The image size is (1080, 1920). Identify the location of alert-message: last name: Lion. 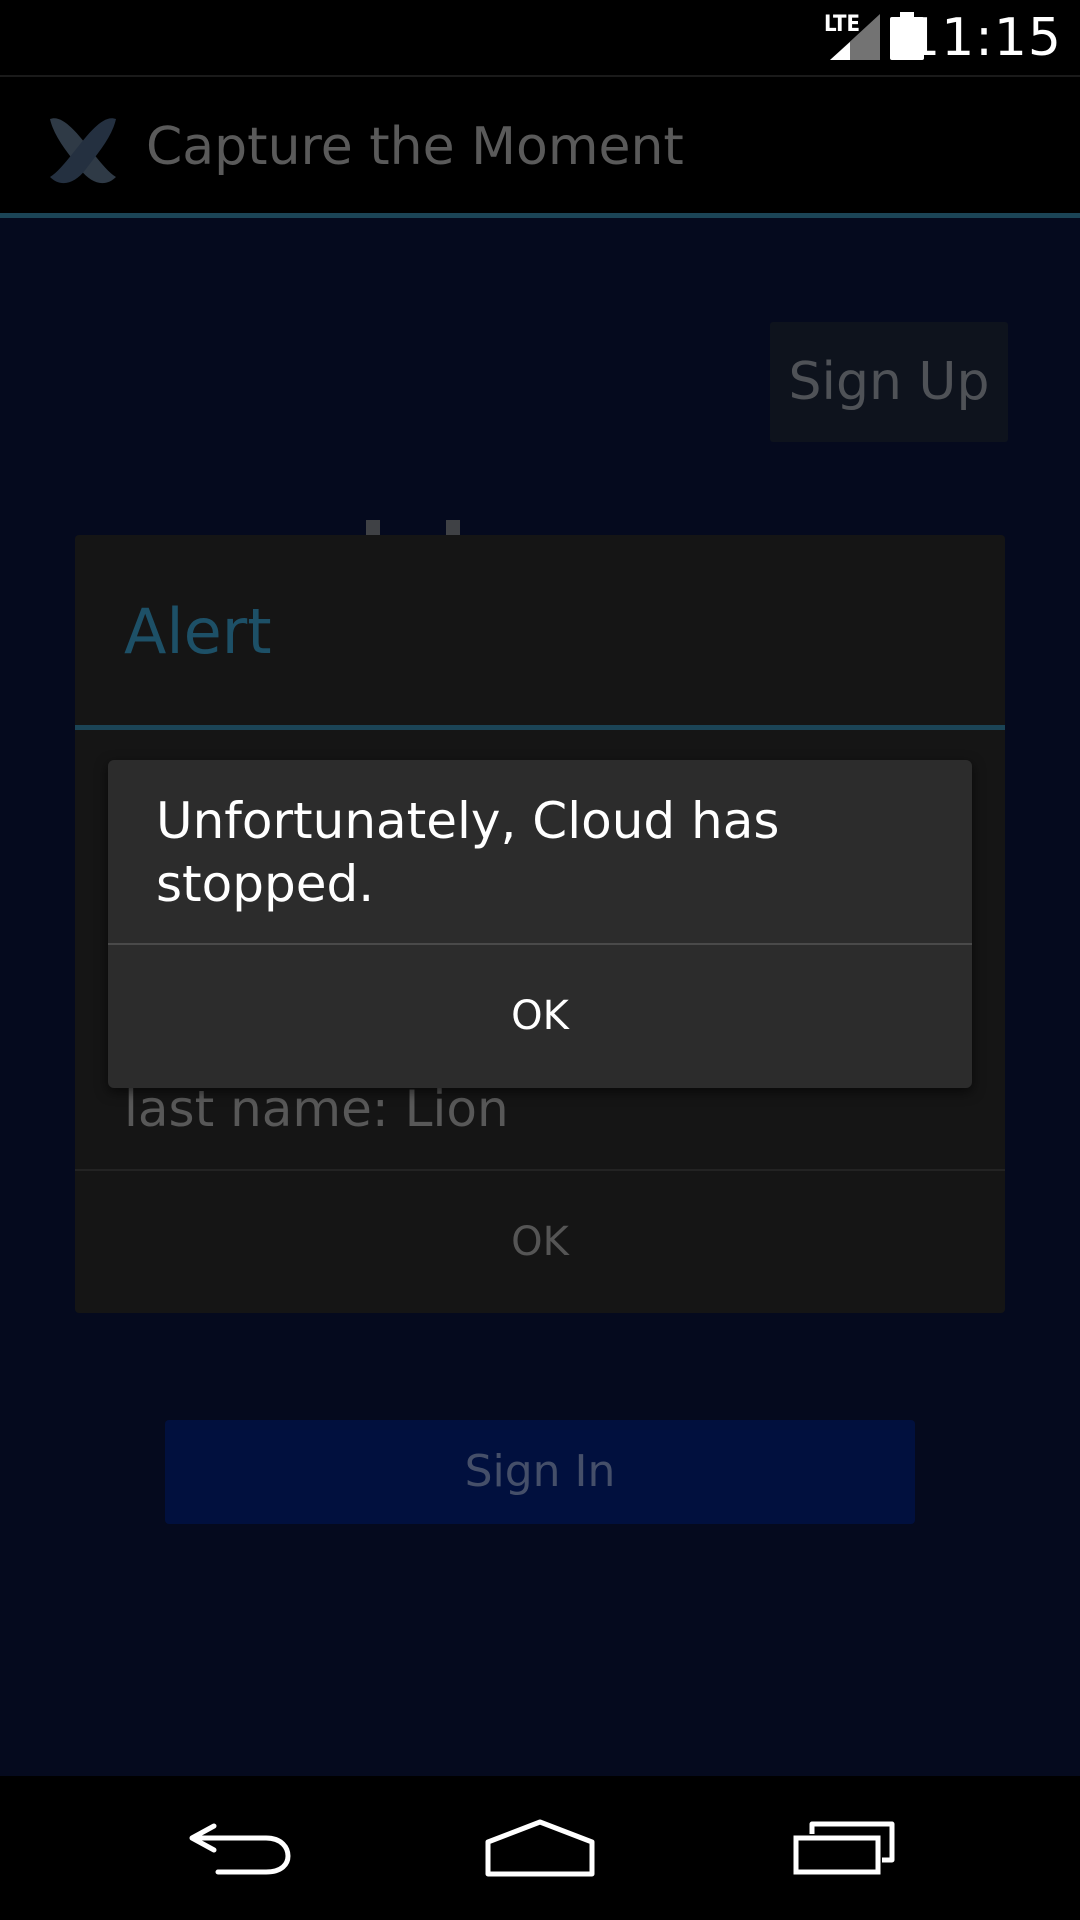
(316, 1109).